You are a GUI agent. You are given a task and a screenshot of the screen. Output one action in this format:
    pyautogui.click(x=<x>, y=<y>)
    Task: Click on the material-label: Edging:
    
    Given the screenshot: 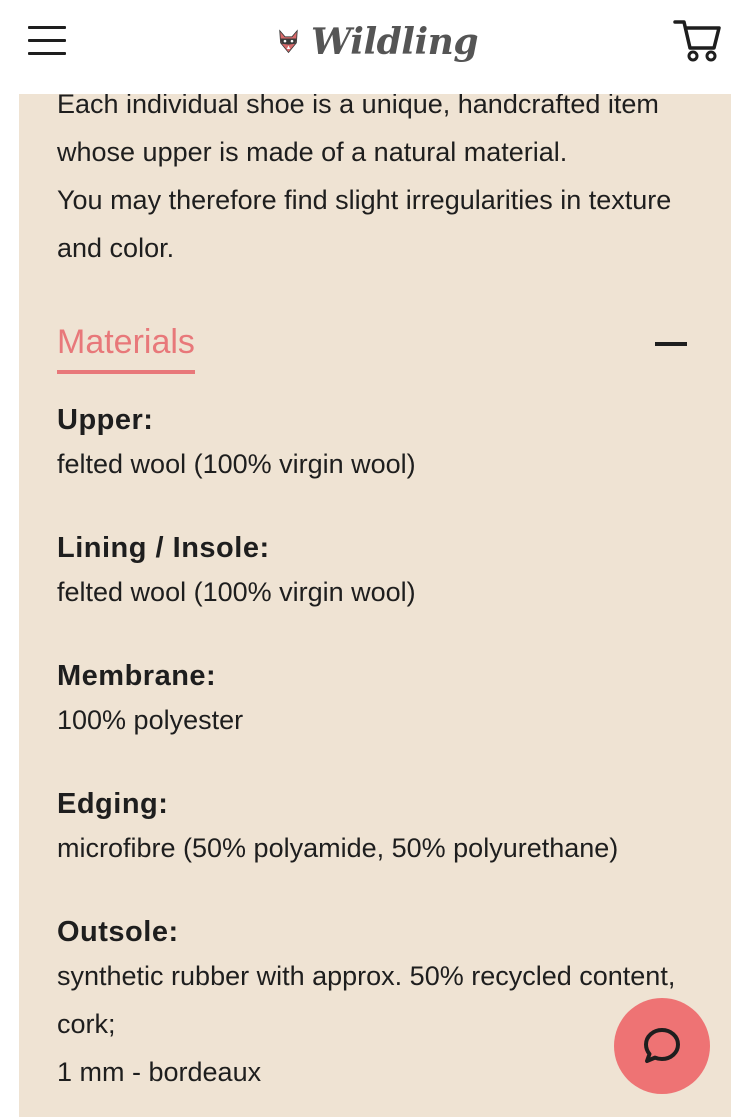 What is the action you would take?
    pyautogui.click(x=113, y=804)
    